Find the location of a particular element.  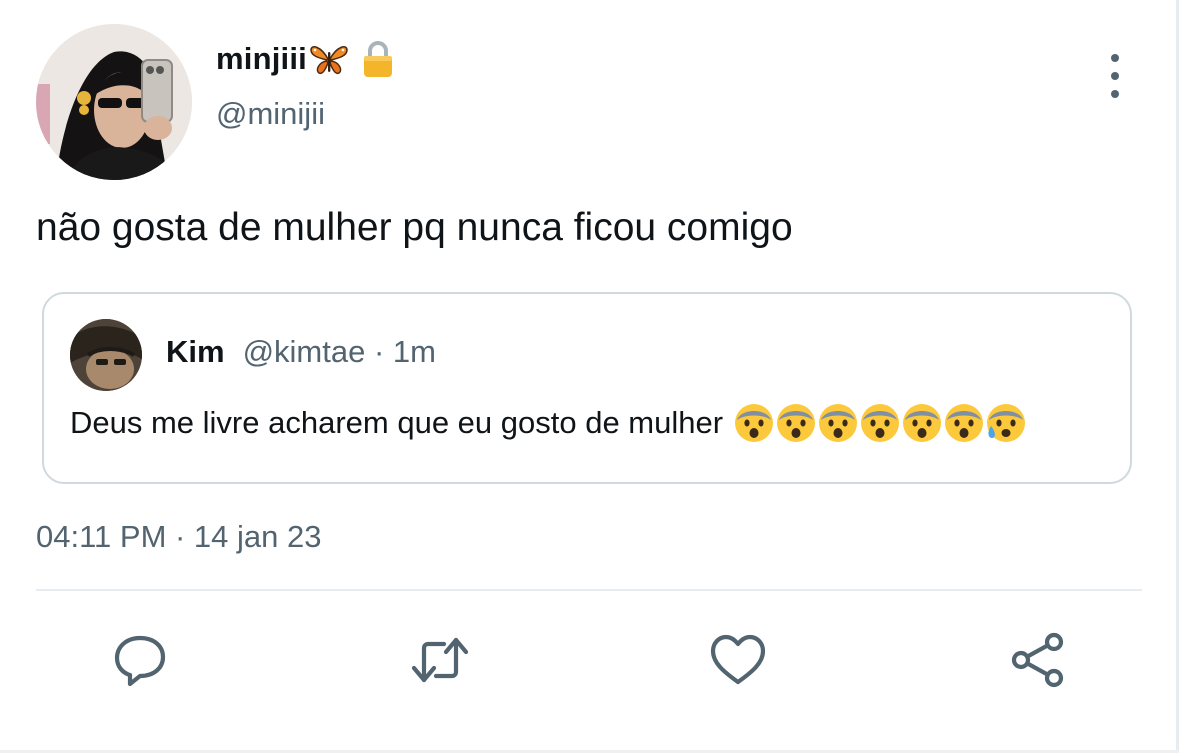

anxious-face-with-sweat-emoji is located at coordinates (1006, 423).